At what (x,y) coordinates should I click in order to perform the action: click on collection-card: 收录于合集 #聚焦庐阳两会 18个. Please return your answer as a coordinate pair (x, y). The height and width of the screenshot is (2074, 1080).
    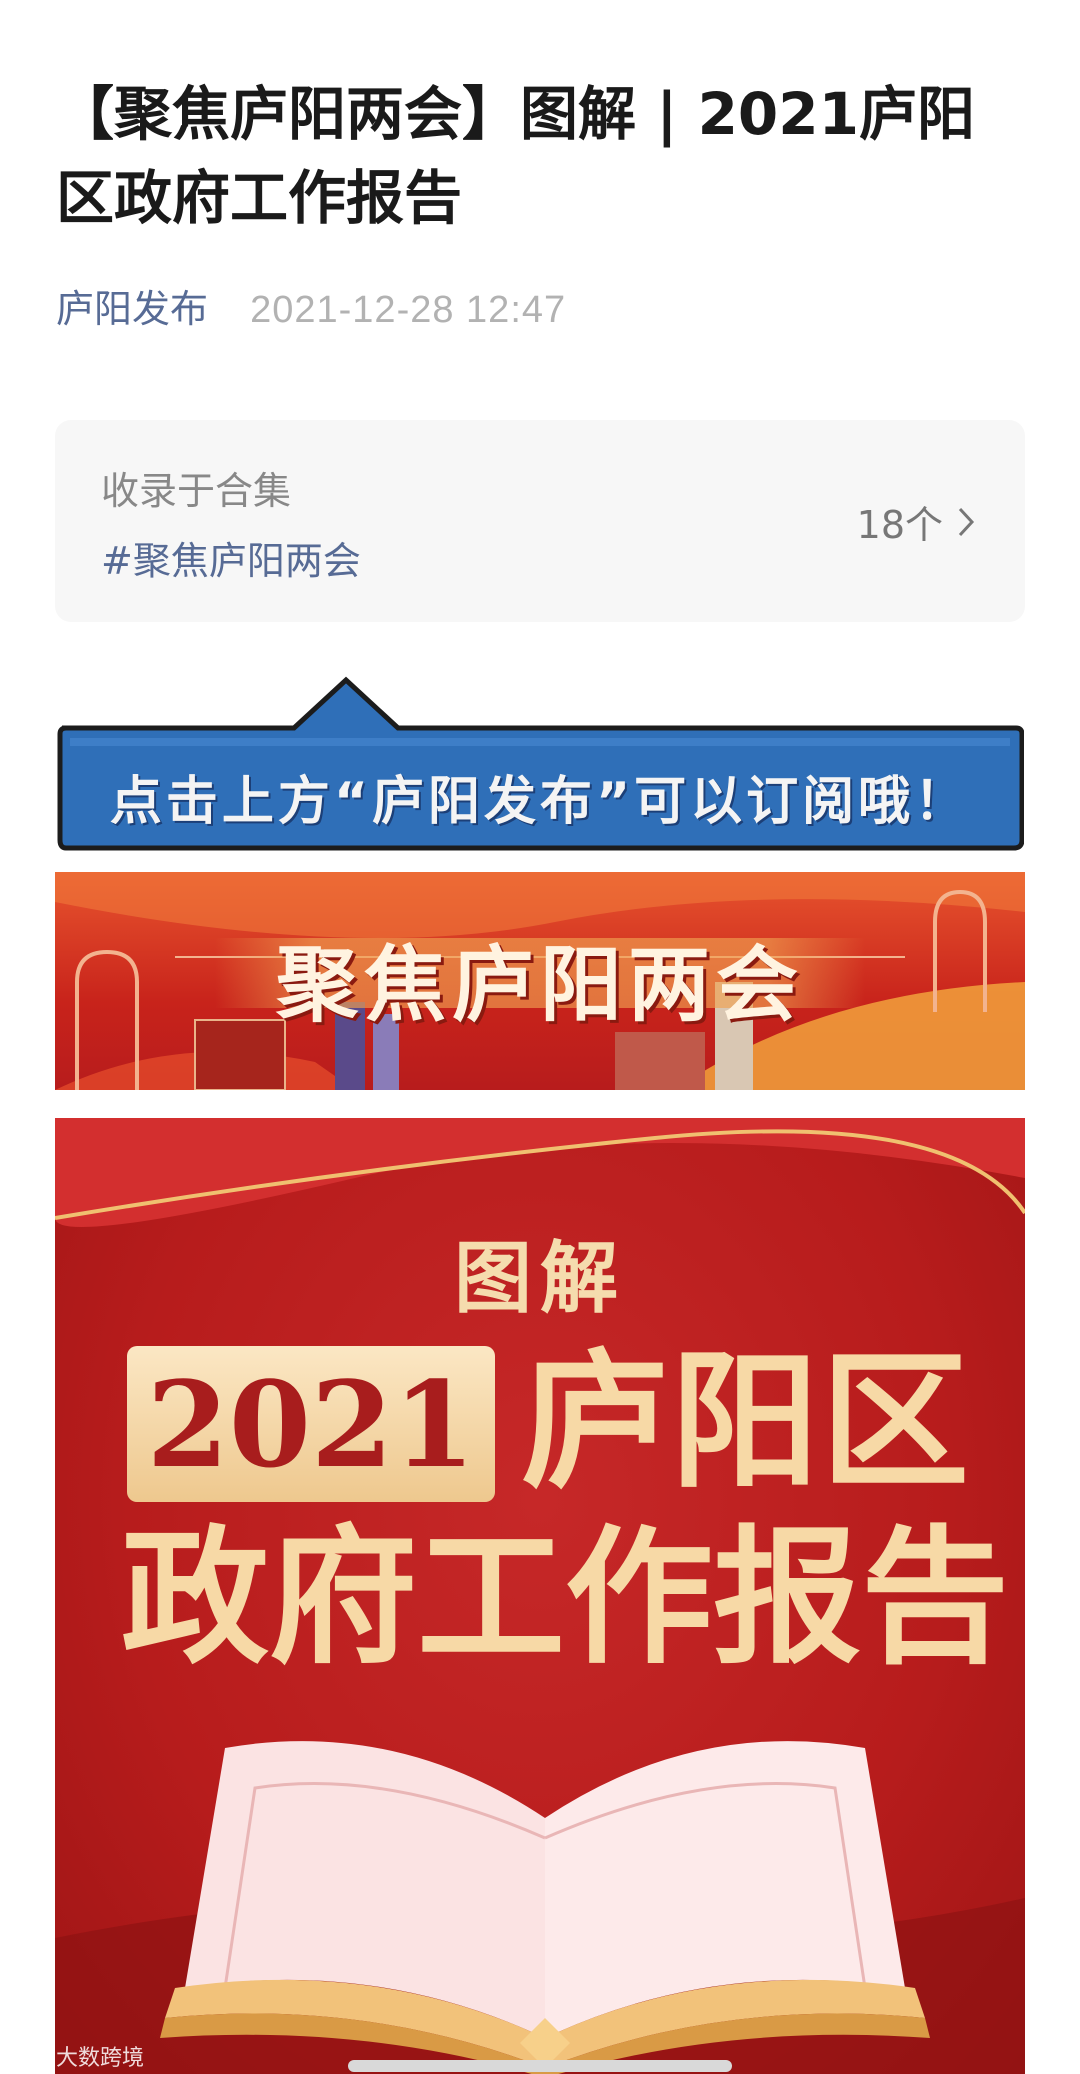
    Looking at the image, I should click on (540, 521).